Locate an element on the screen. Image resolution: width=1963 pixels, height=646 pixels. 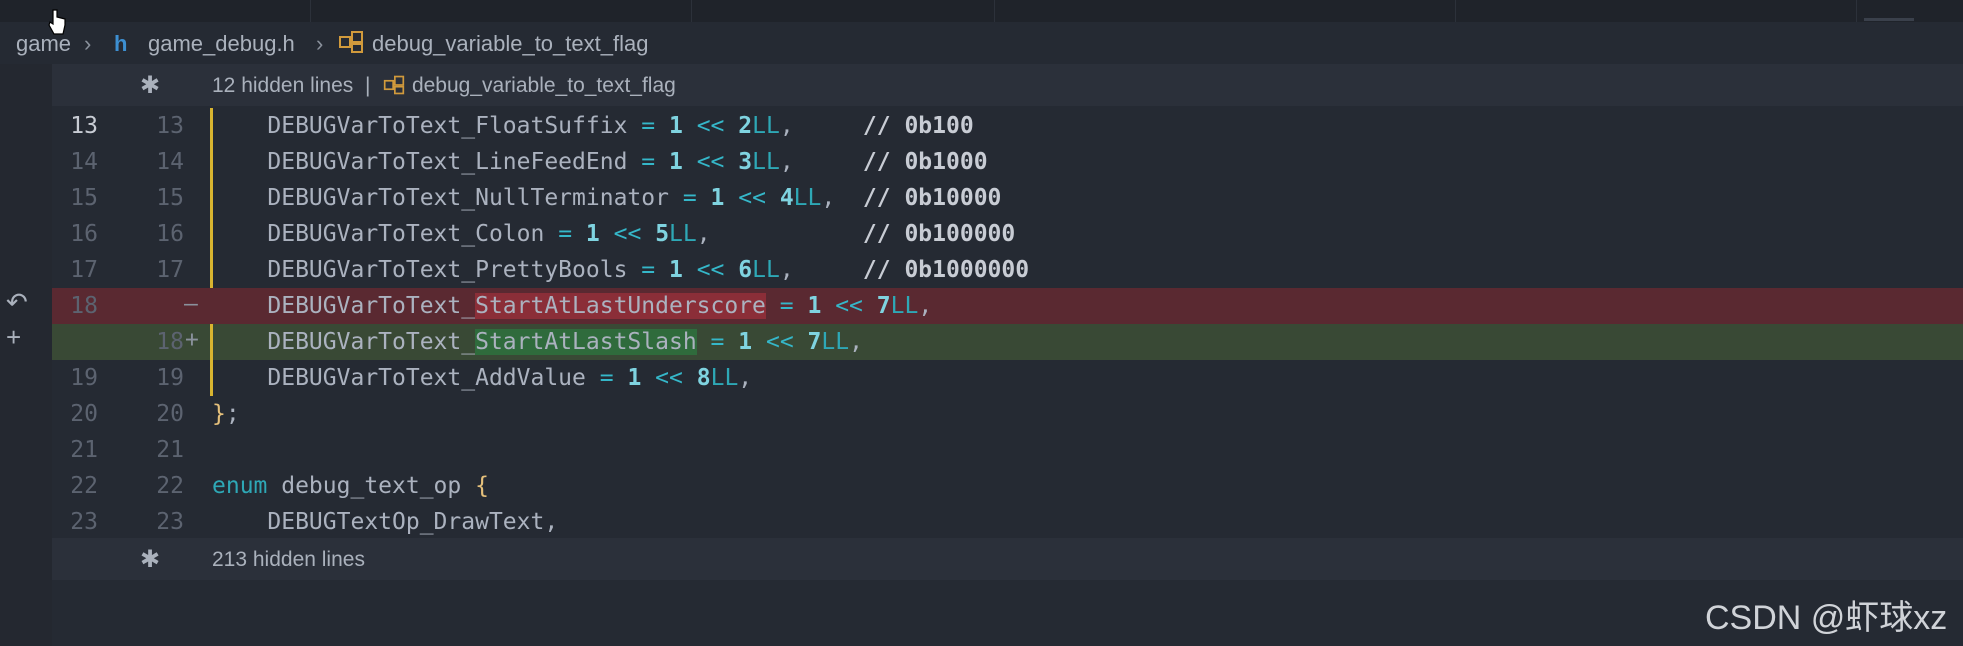
breadcrumb-symbol: debug_variable_to_text_flag is located at coordinates (510, 44).